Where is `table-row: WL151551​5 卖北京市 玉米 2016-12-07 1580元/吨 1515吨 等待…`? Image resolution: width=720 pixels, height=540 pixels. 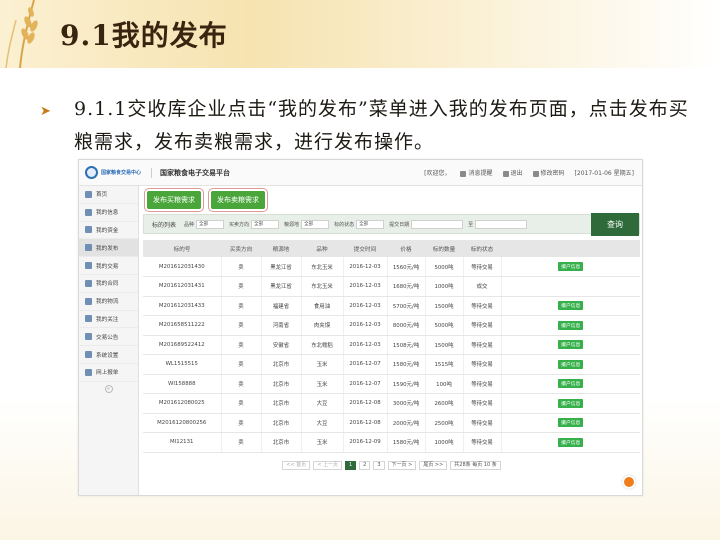
table-row: WL151551​5 卖北京市 玉米 2016-12-07 1580元/吨 1515吨 等待… is located at coordinates (391, 364).